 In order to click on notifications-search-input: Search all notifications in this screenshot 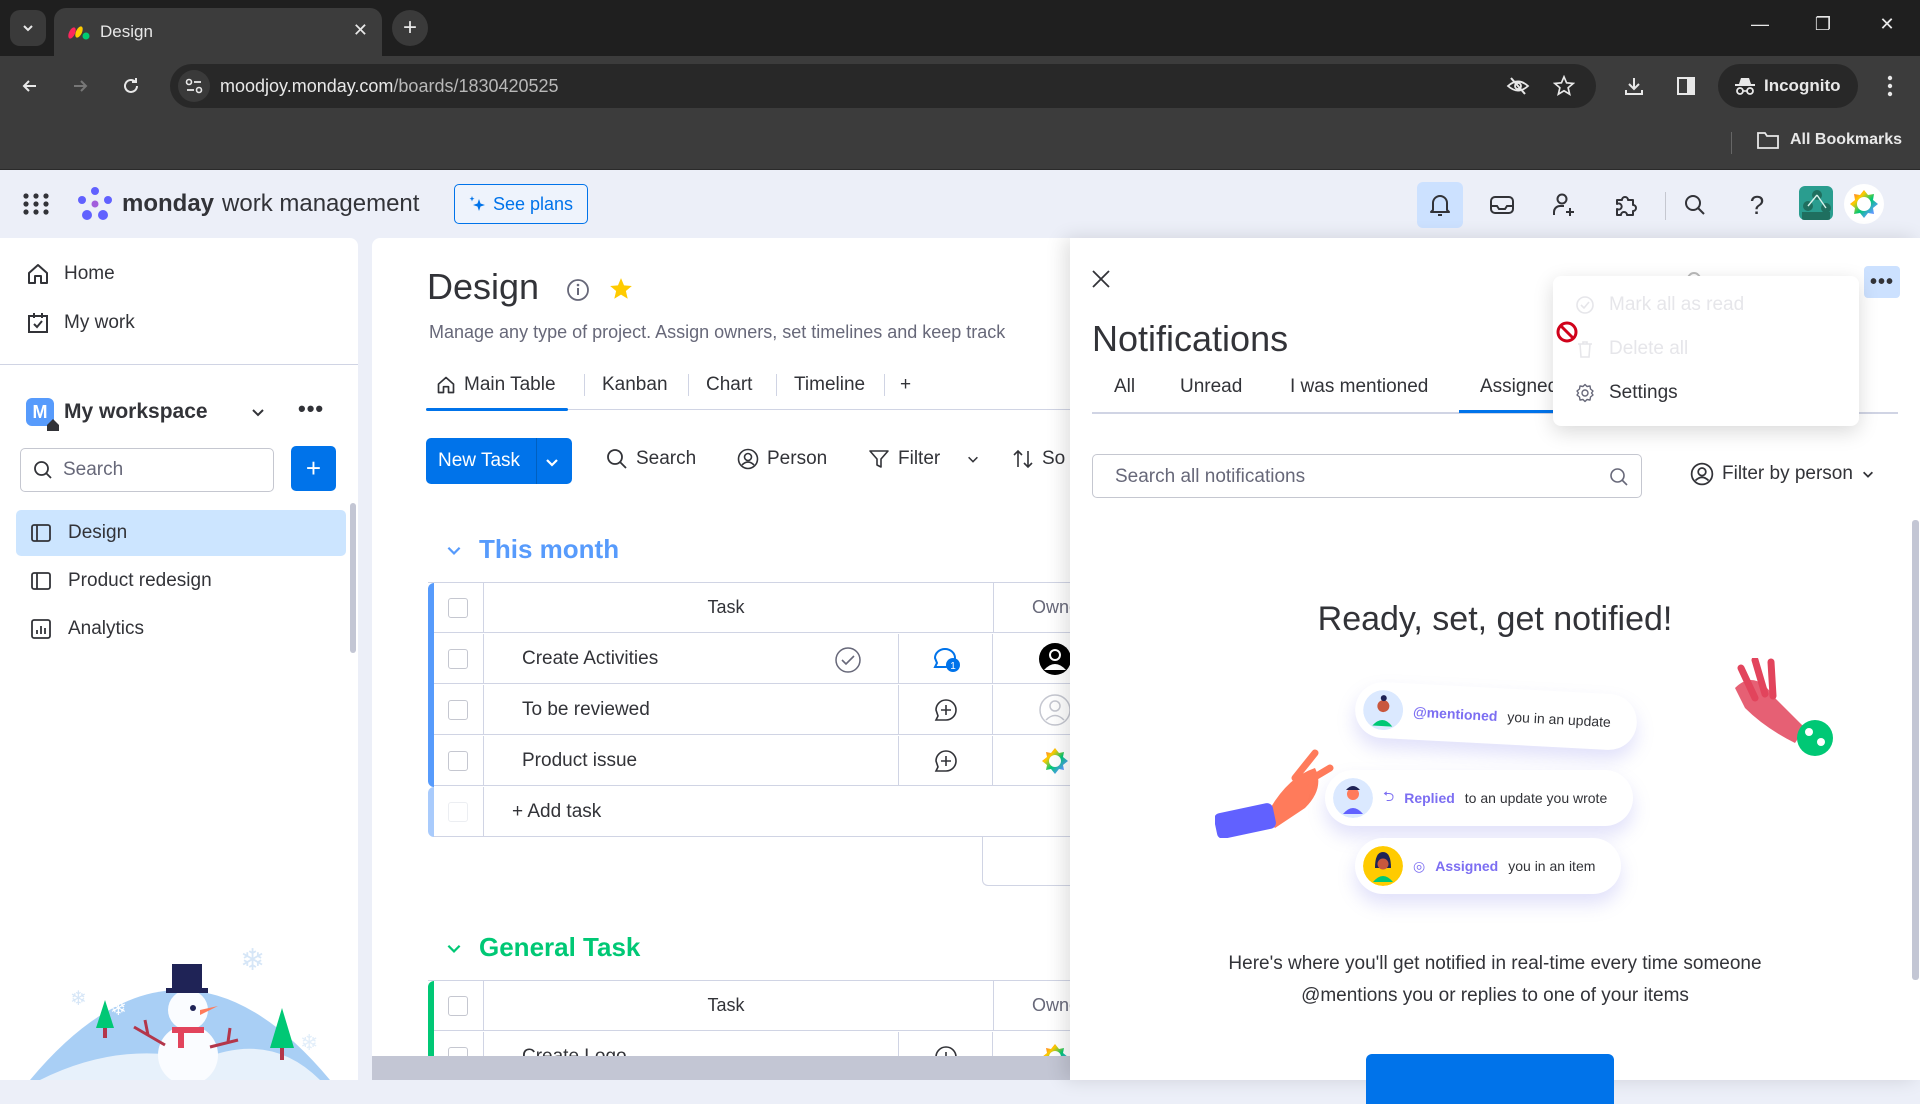, I will do `click(1367, 476)`.